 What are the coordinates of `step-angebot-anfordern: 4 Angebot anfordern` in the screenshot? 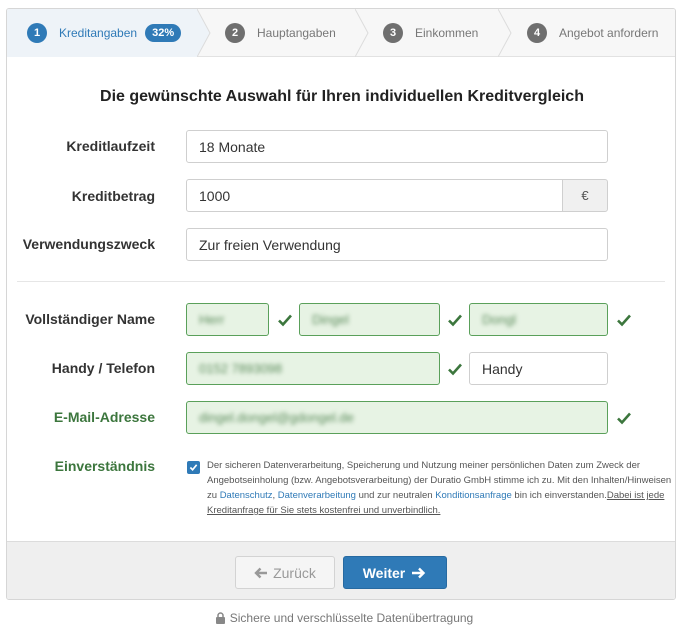 It's located at (601, 33).